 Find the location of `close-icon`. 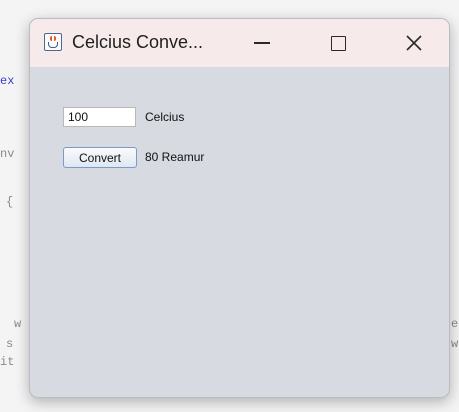

close-icon is located at coordinates (414, 43).